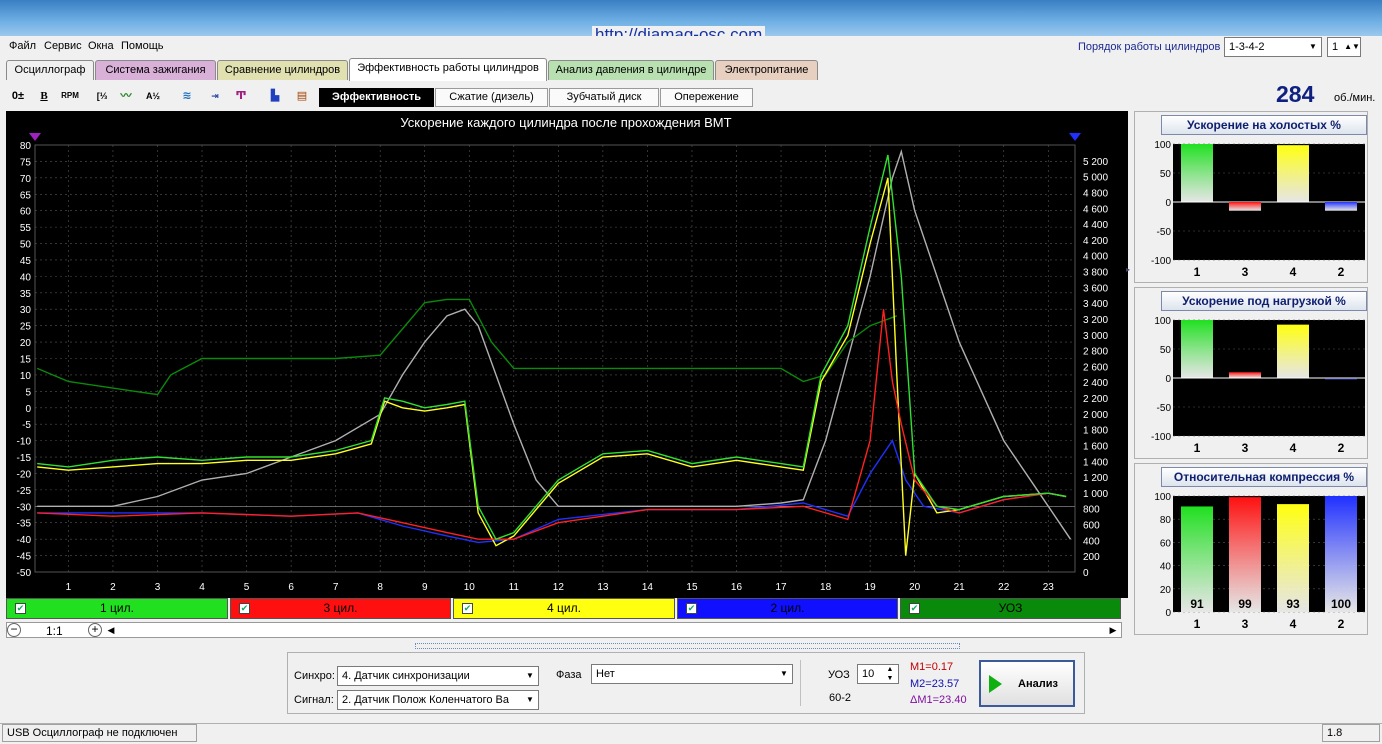  What do you see at coordinates (1293, 272) in the screenshot?
I see `bar-category-label: 4` at bounding box center [1293, 272].